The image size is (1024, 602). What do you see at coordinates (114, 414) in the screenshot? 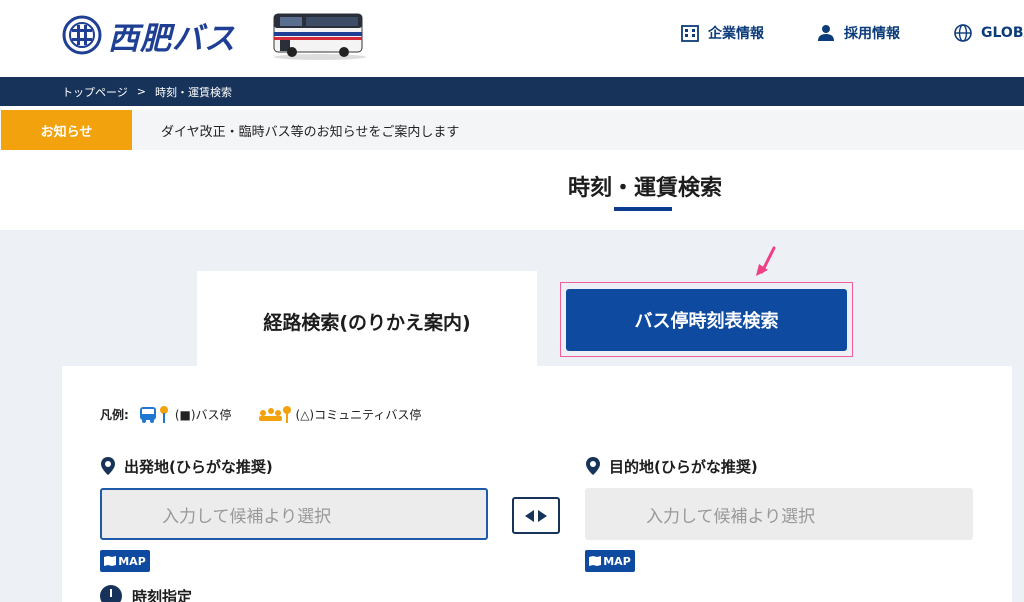
I see `legend-prefix: 凡例:` at bounding box center [114, 414].